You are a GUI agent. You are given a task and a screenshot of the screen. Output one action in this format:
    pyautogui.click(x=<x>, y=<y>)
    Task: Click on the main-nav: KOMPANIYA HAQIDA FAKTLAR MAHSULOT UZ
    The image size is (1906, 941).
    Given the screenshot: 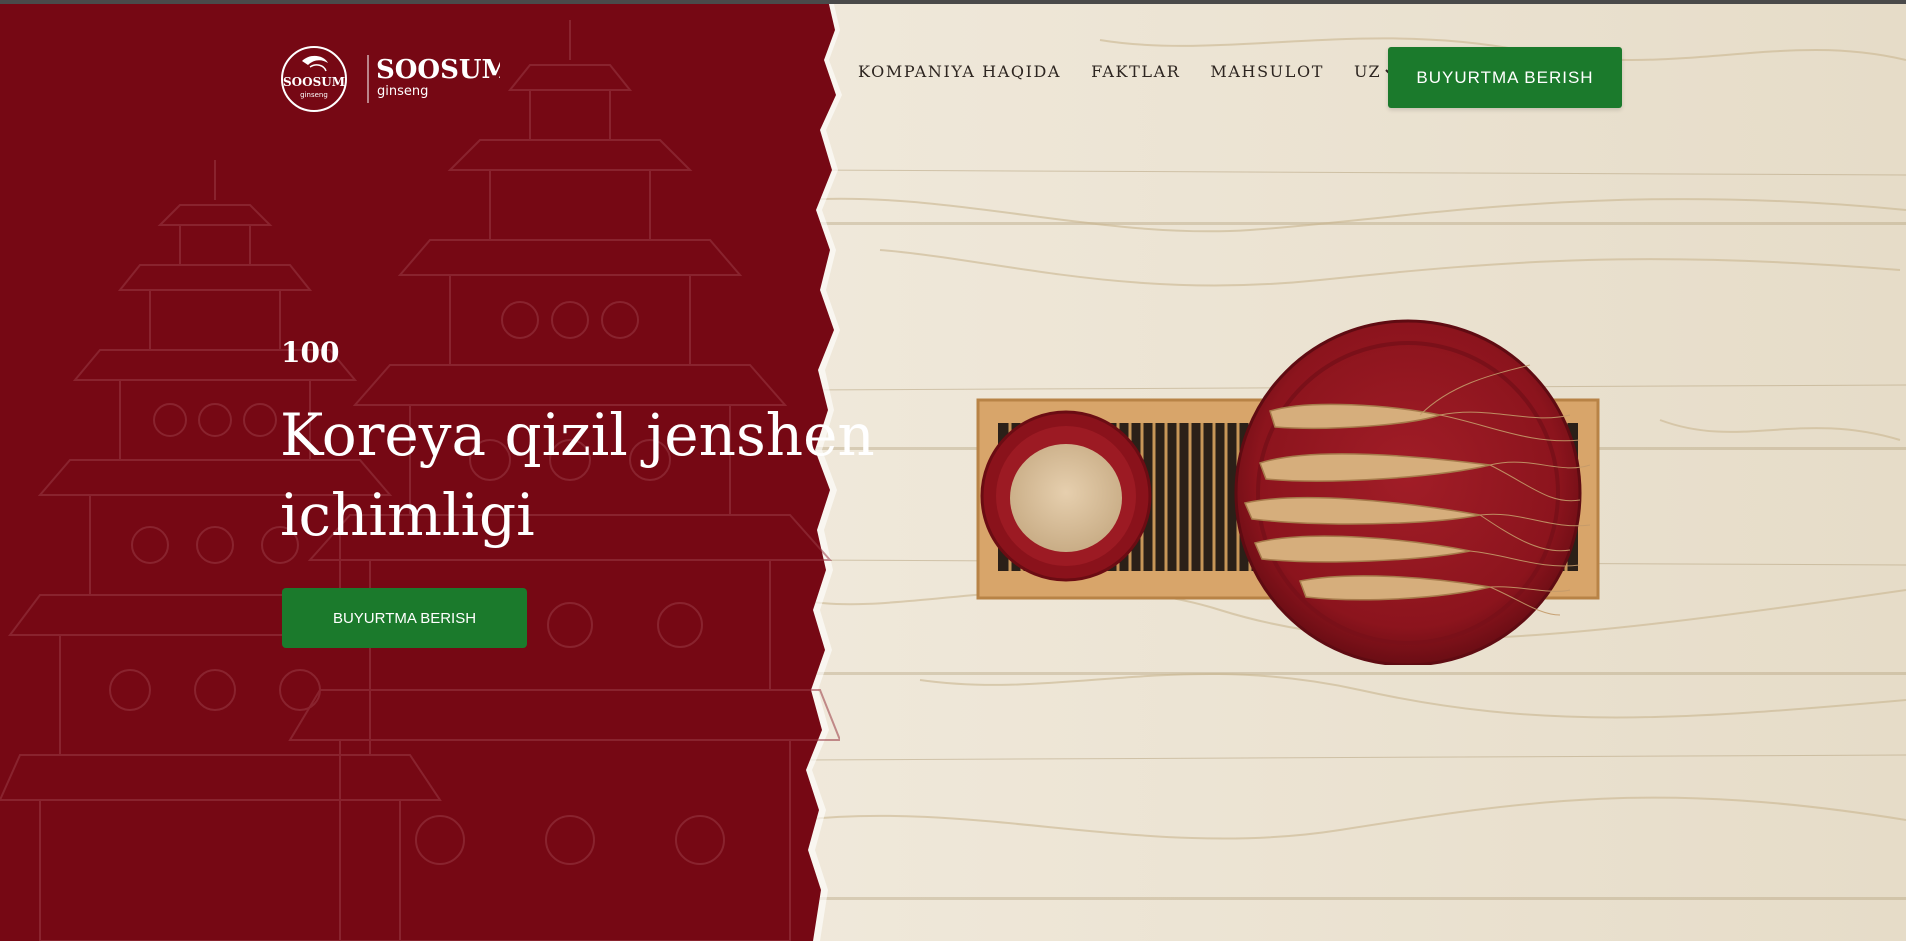 What is the action you would take?
    pyautogui.click(x=1126, y=71)
    